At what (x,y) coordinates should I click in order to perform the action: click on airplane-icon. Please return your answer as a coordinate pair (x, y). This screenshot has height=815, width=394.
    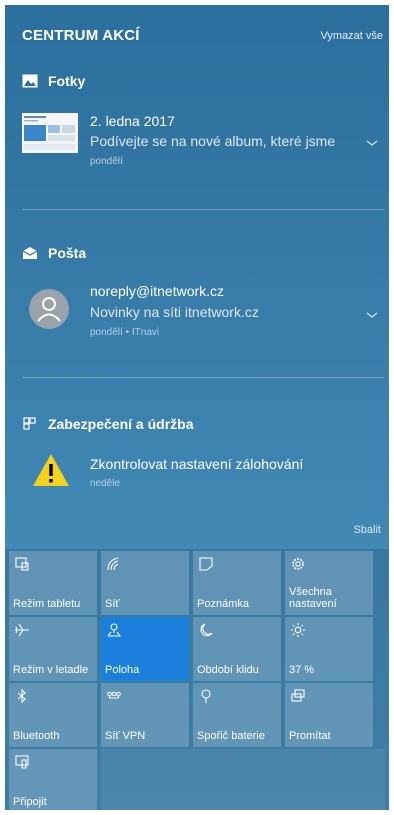
    Looking at the image, I should click on (22, 630).